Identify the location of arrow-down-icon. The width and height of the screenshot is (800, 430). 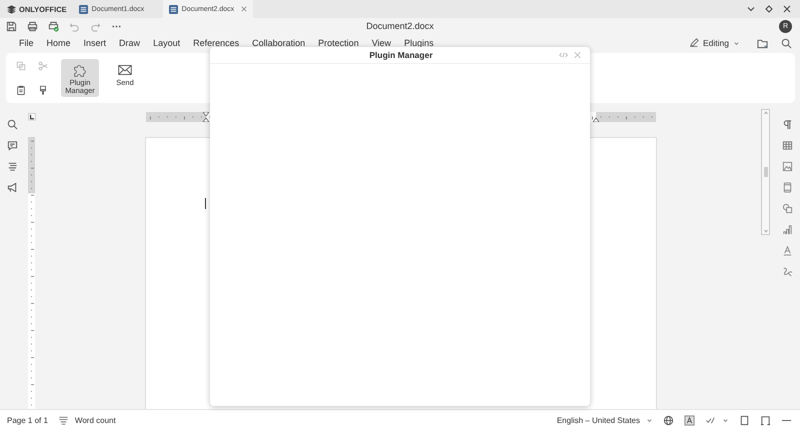
(765, 231).